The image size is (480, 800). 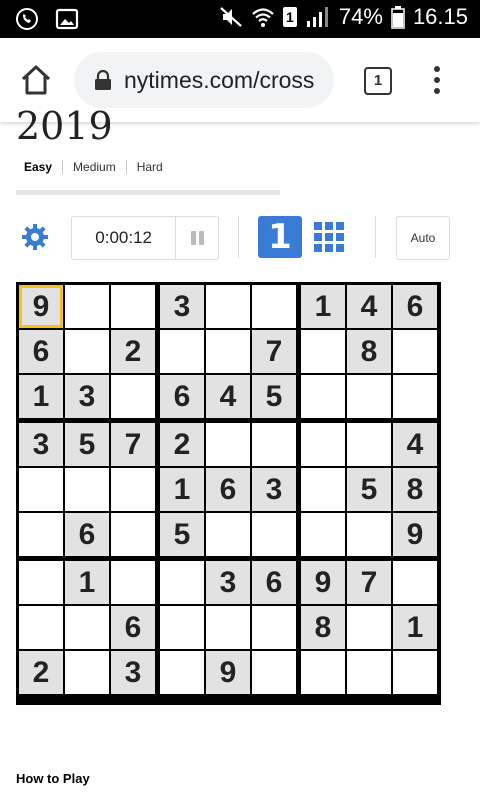 What do you see at coordinates (274, 534) in the screenshot?
I see `sudoku-cell-r6c6` at bounding box center [274, 534].